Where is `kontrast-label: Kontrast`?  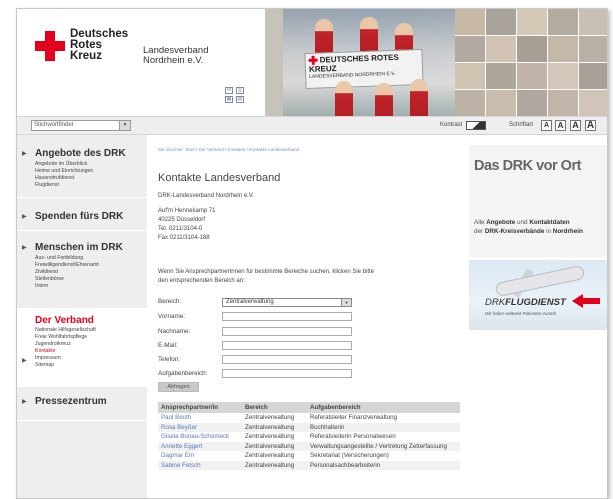 kontrast-label: Kontrast is located at coordinates (451, 125).